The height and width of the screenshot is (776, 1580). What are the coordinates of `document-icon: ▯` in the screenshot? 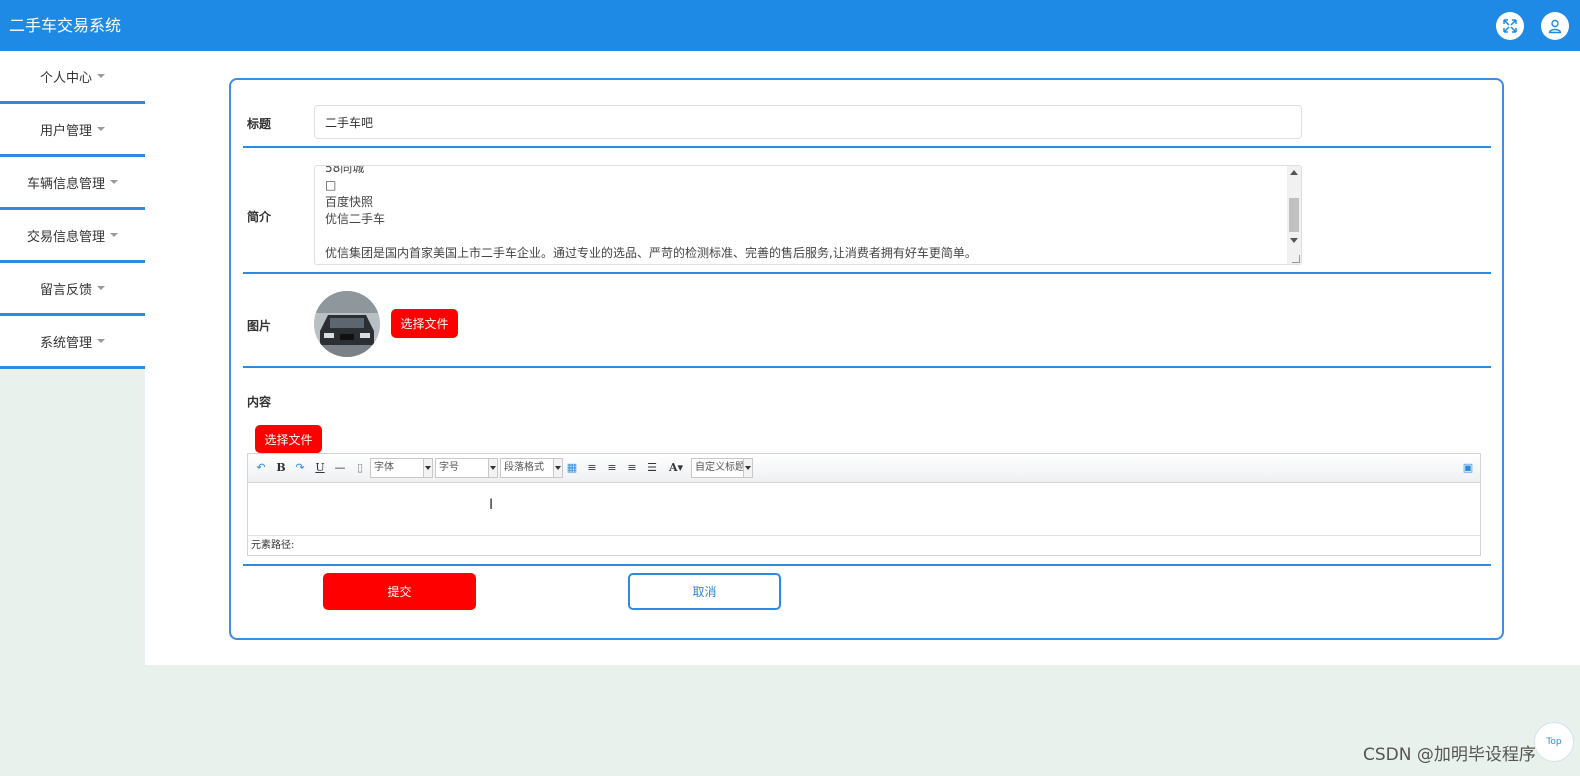 It's located at (360, 468).